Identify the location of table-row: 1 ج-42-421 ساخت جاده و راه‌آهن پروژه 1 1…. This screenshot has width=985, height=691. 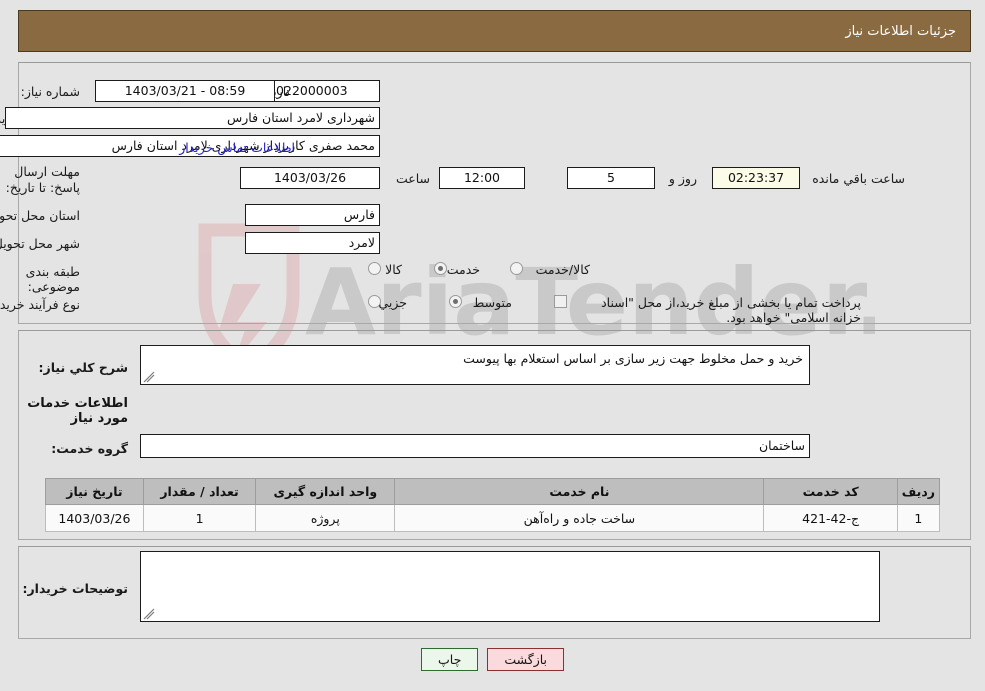
(493, 518).